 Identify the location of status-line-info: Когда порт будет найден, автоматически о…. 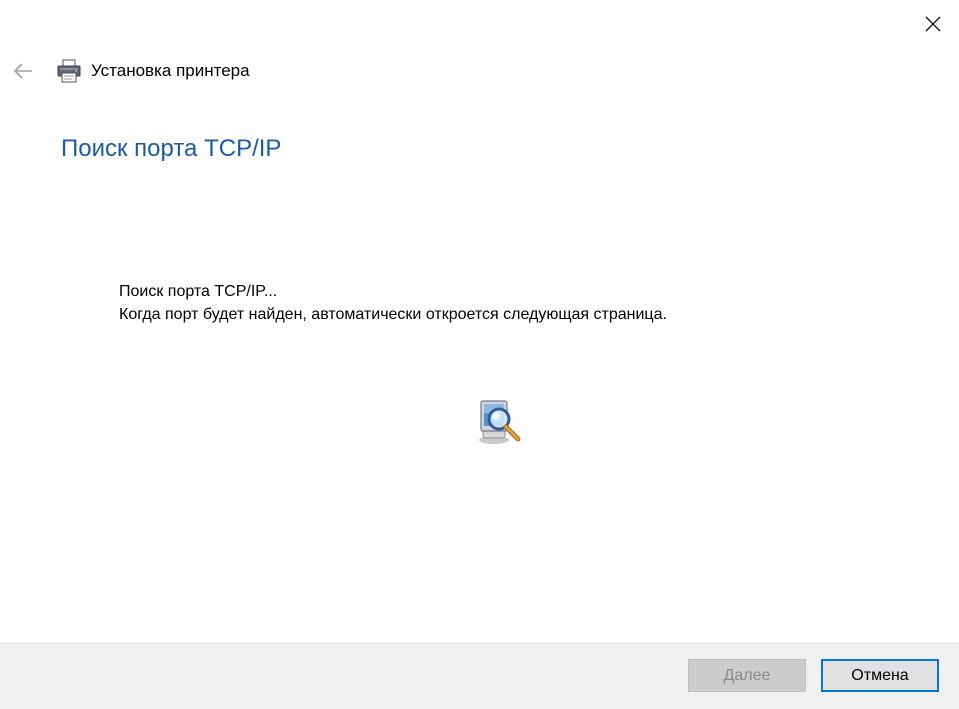
(393, 314).